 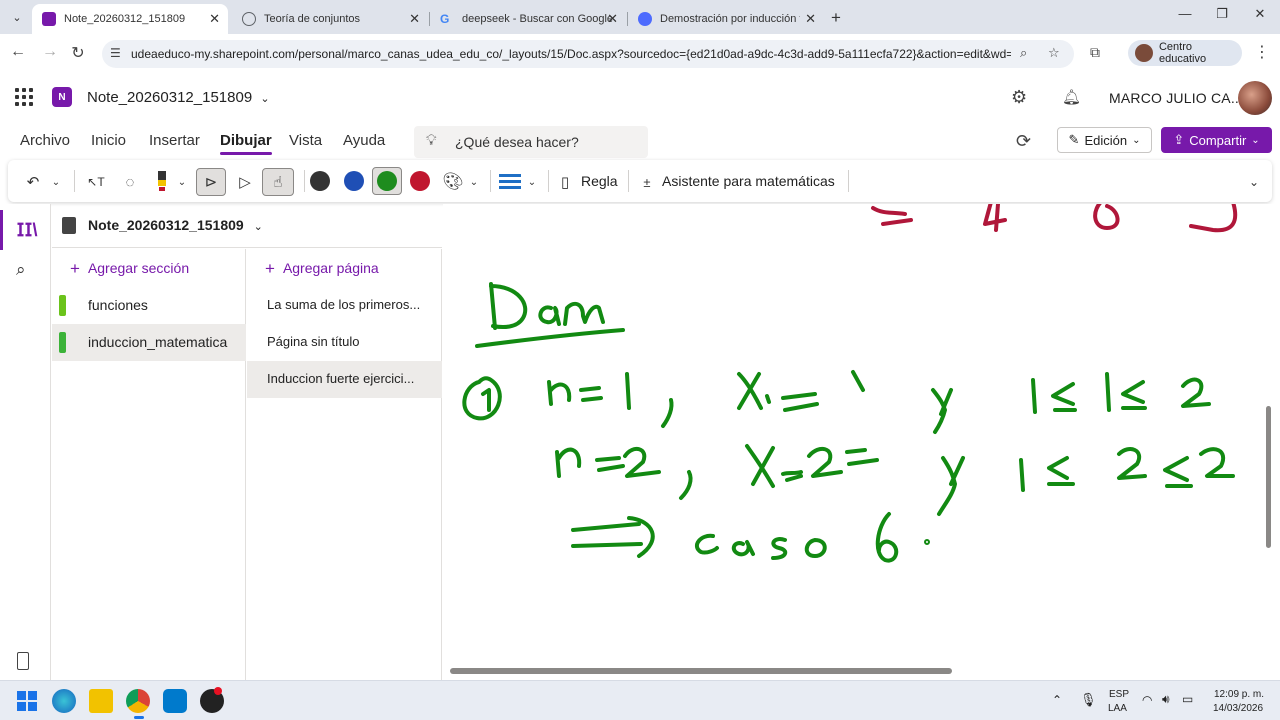 I want to click on browser-tab-deepseek: Demostración por inducción fu ✕, so click(x=726, y=19).